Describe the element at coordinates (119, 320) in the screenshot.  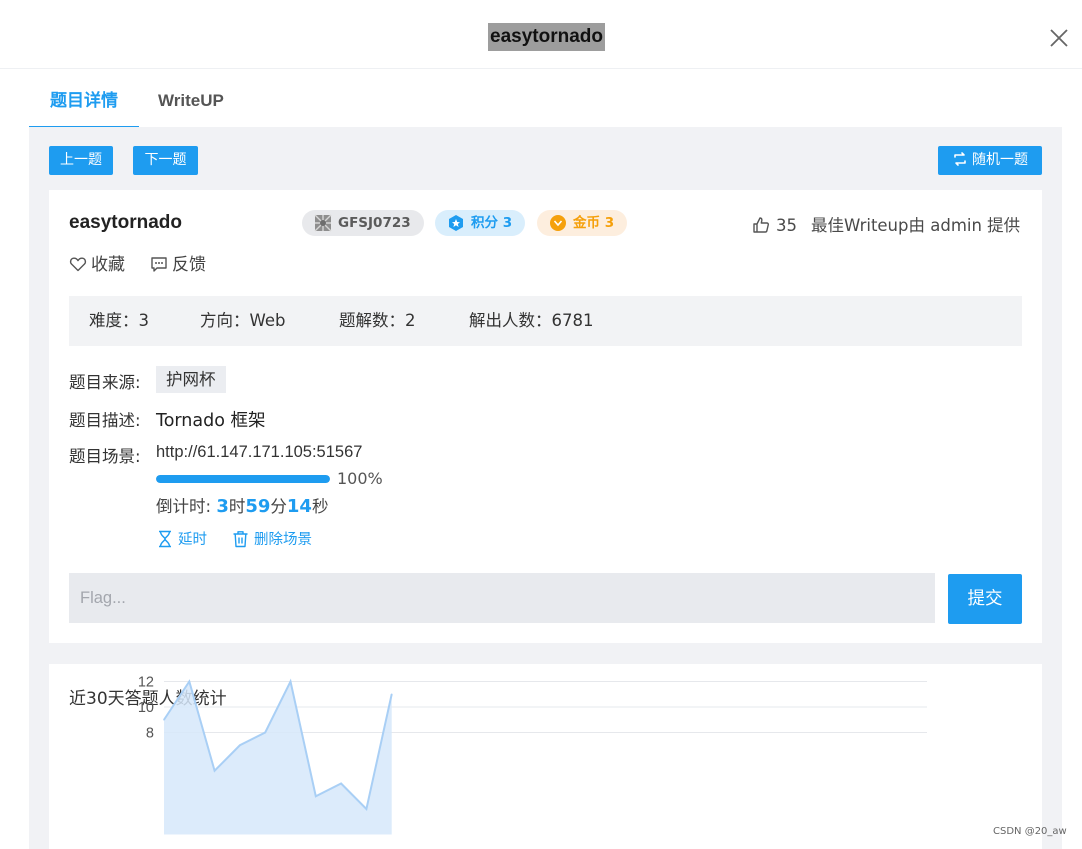
I see `difficulty-stat: 难度：3` at that location.